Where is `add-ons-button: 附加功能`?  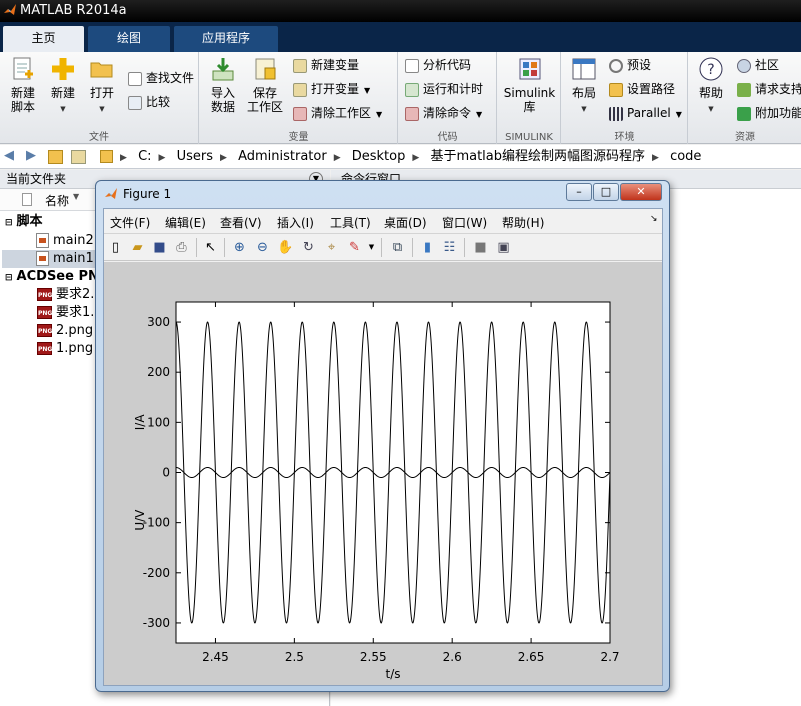
add-ons-button: 附加功能 is located at coordinates (769, 113).